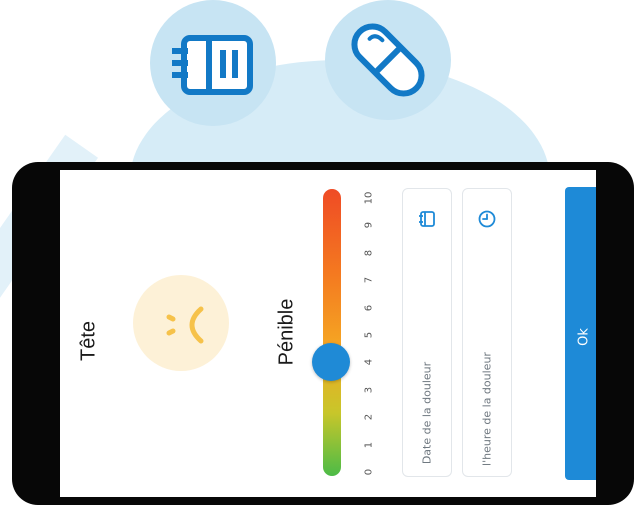 This screenshot has height=517, width=640. Describe the element at coordinates (369, 225) in the screenshot. I see `slider-tick-9: 9` at that location.